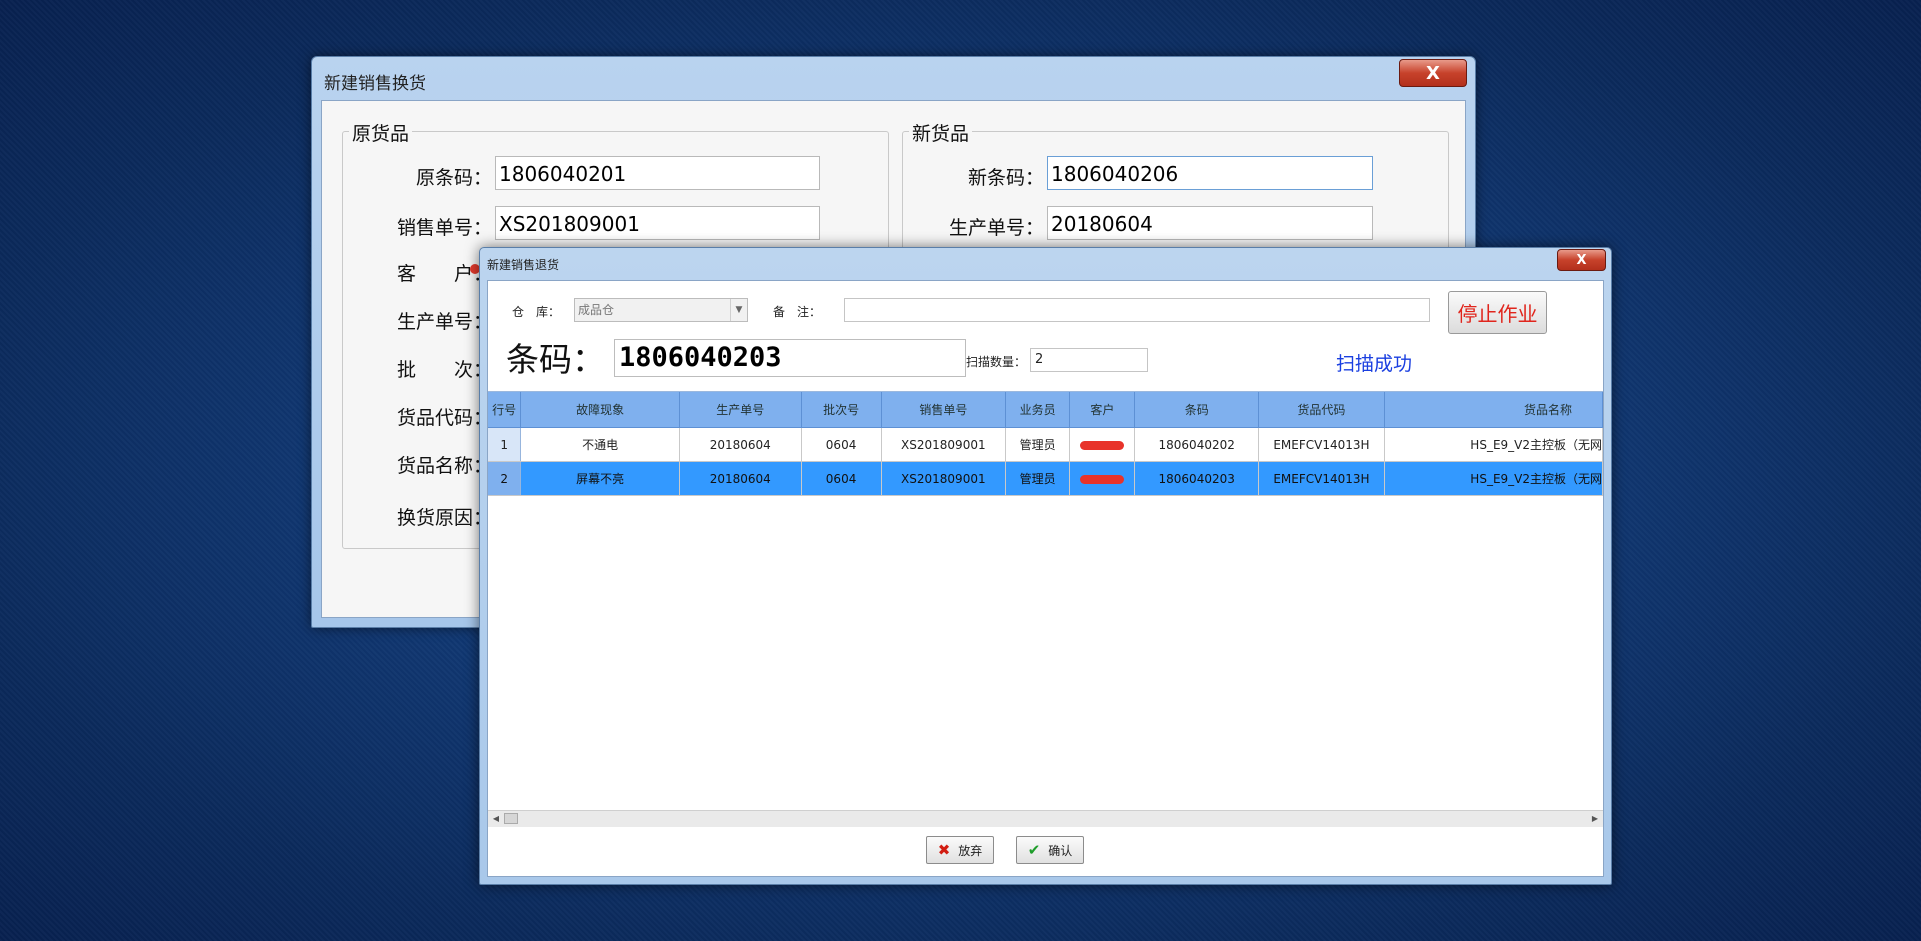  I want to click on barcode-cell: 1806040202, so click(1196, 444).